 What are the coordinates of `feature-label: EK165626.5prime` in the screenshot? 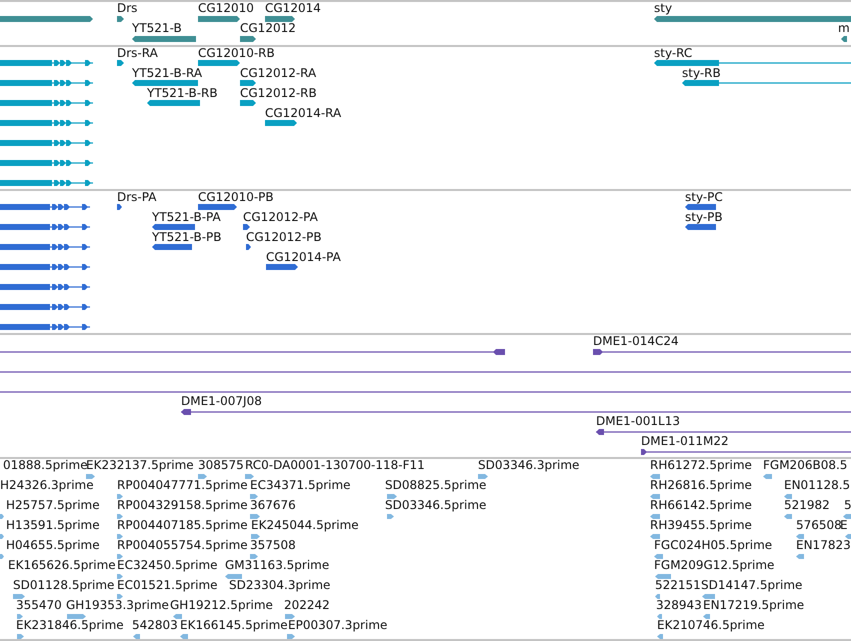 It's located at (62, 565).